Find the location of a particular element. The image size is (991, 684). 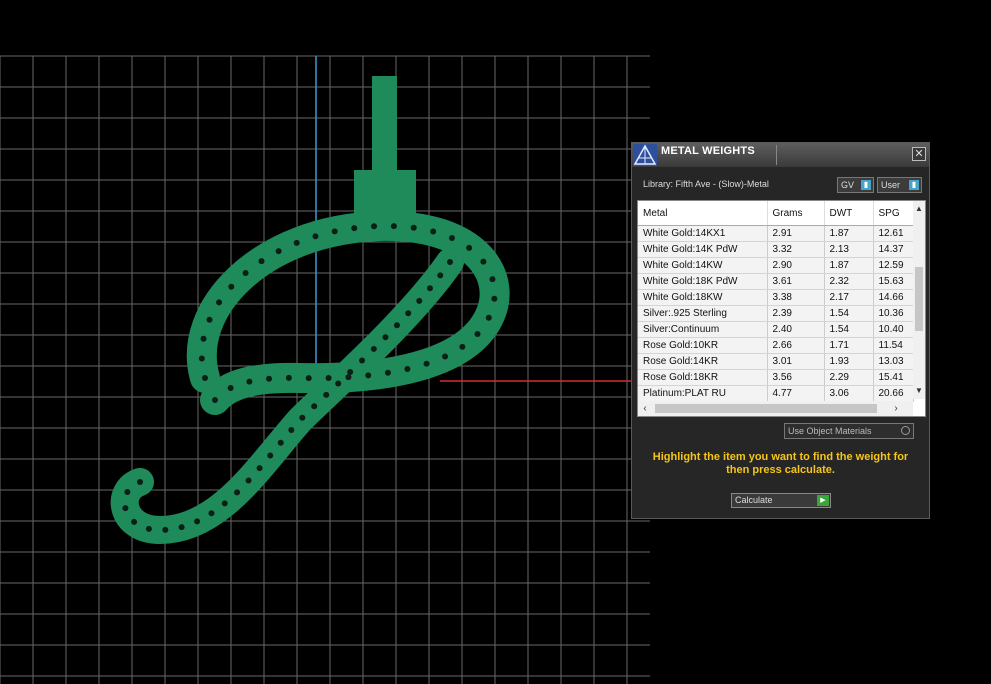

table-cell: 3.56 is located at coordinates (796, 377).